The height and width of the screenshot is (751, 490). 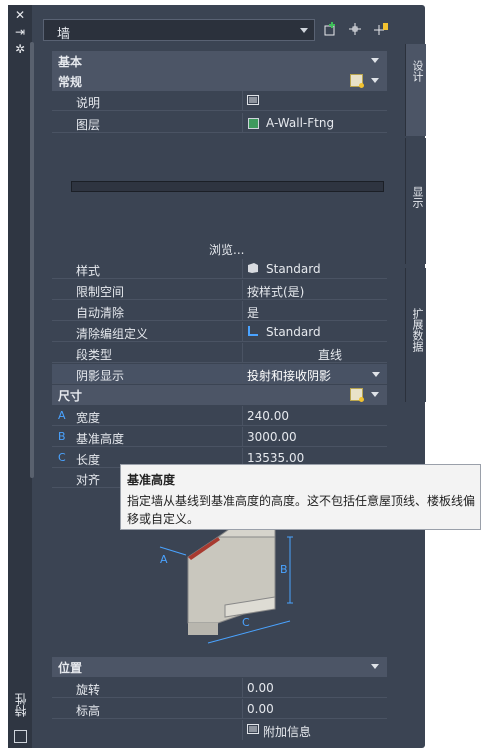 I want to click on palette-title-bar: ✕ ⇥ ✲ 特性, so click(x=20, y=376).